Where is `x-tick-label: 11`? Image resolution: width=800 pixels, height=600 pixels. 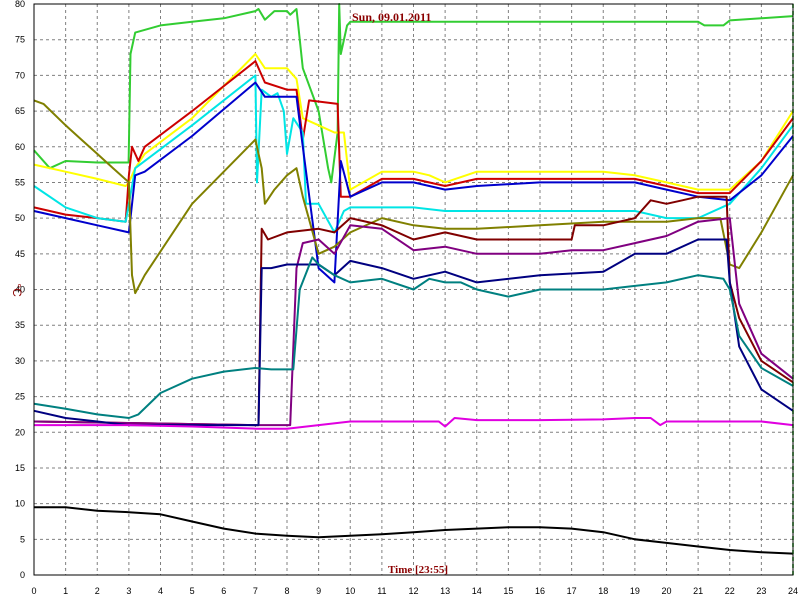 x-tick-label: 11 is located at coordinates (381, 591).